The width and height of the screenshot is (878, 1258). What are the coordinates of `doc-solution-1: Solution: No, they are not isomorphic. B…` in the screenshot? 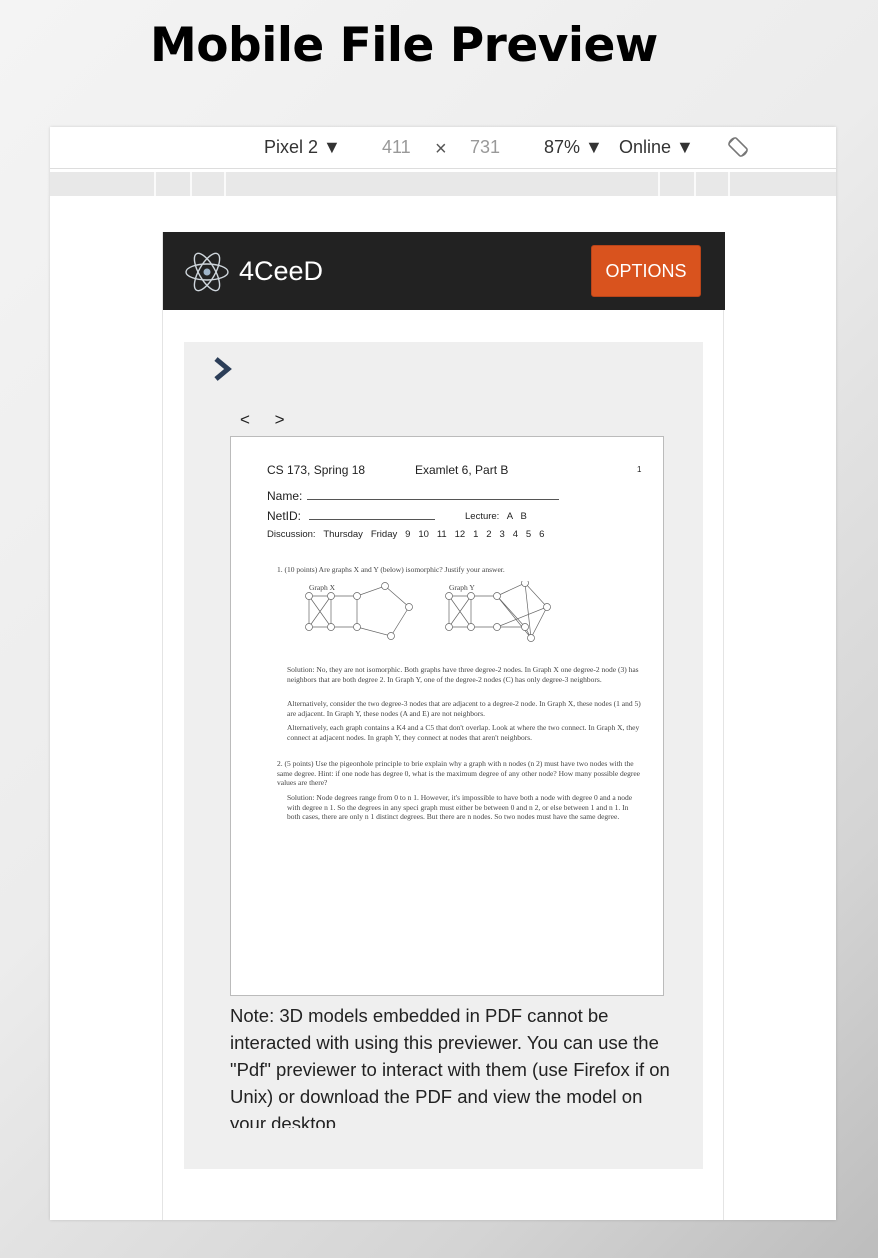 It's located at (463, 674).